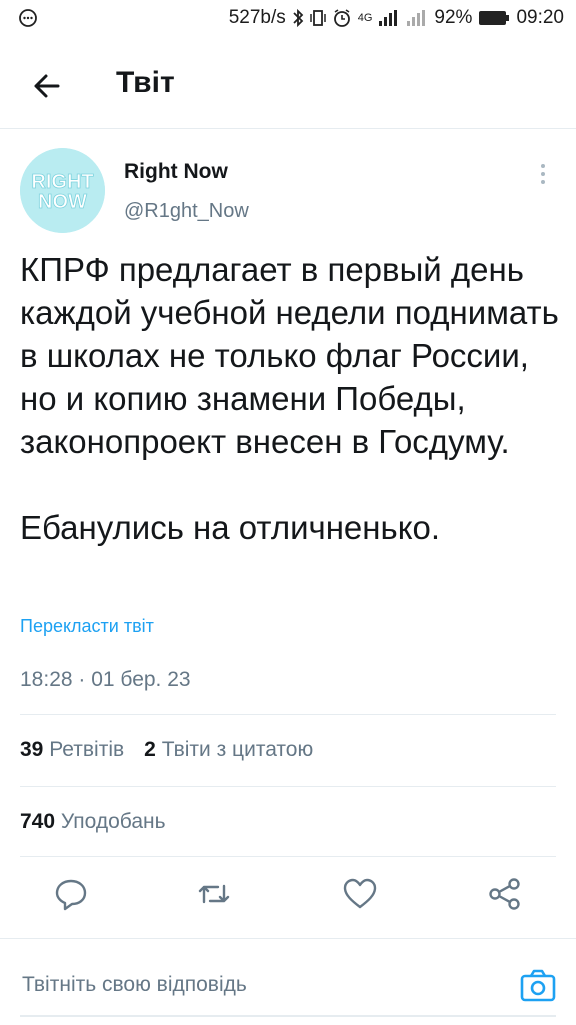  Describe the element at coordinates (62, 202) in the screenshot. I see `avatar-text-line2: NOW` at that location.